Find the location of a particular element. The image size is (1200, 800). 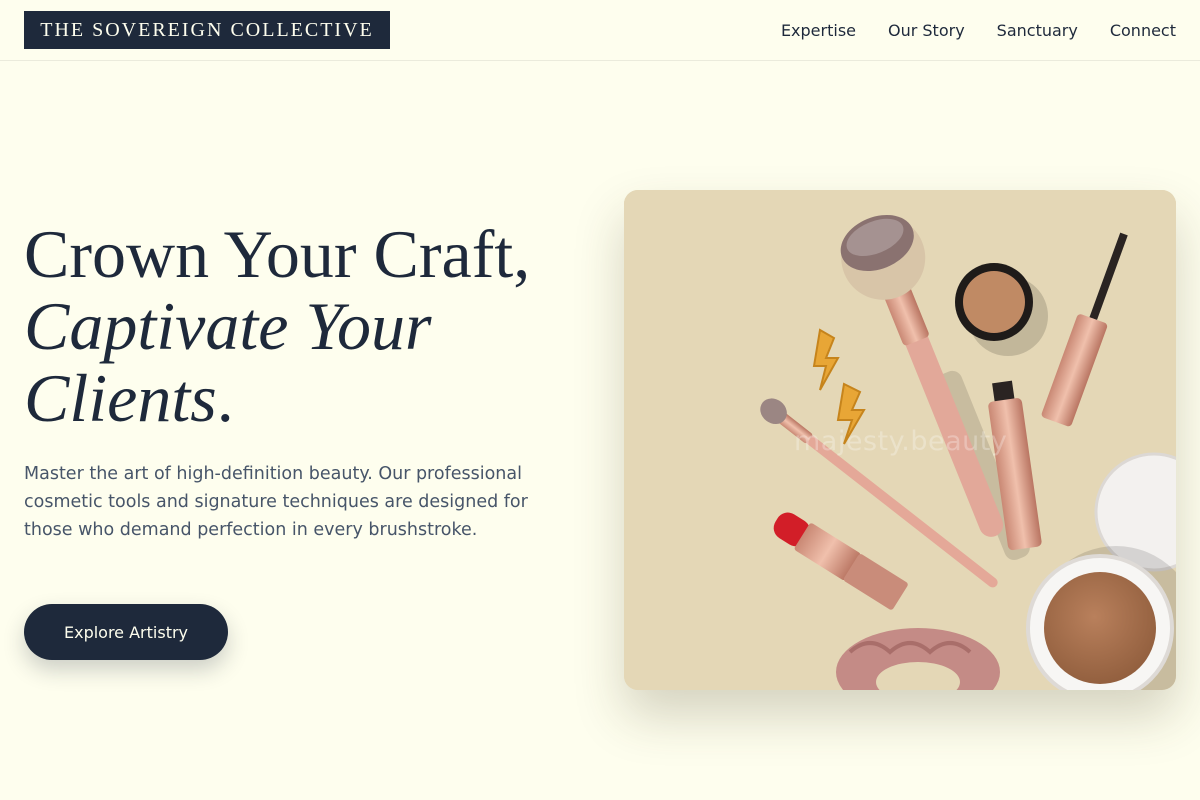

nav-link-our-story: Our Story is located at coordinates (926, 30).